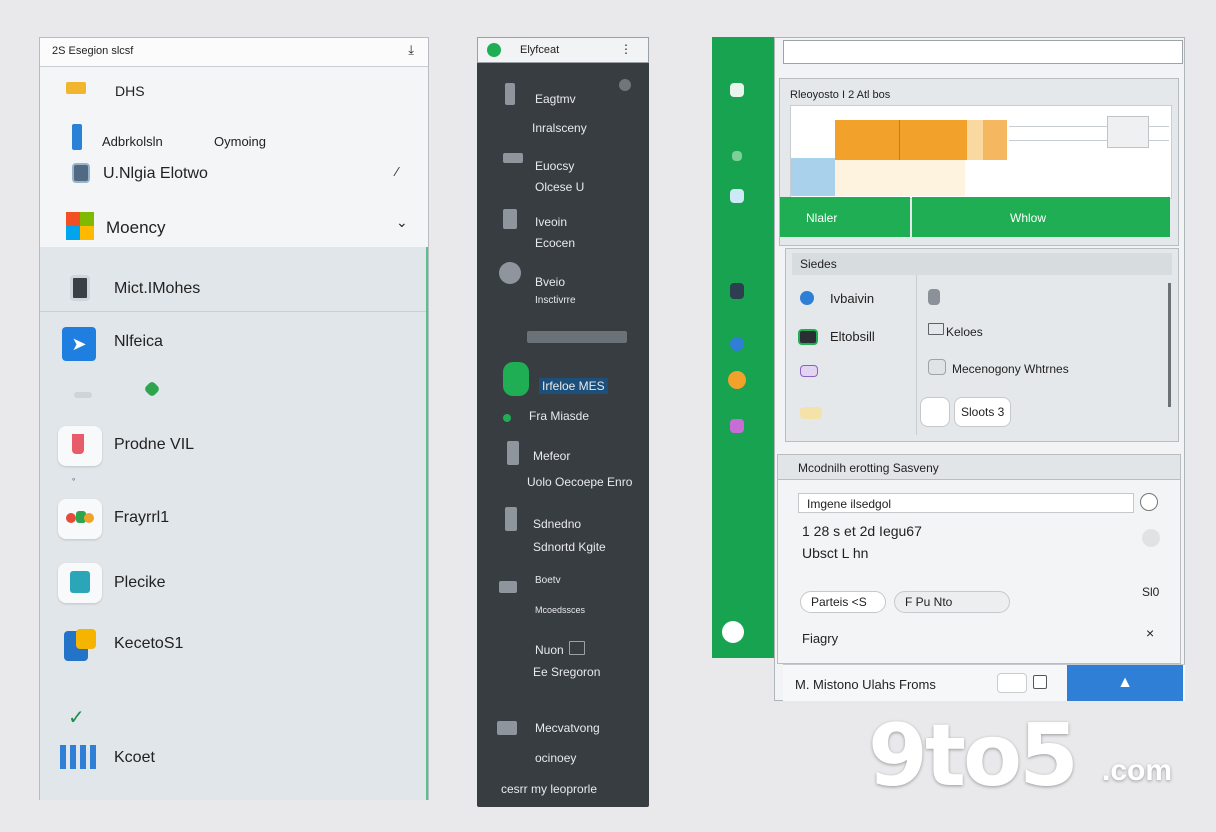 The width and height of the screenshot is (1216, 832). What do you see at coordinates (983, 412) in the screenshot?
I see `status-pill: Sloots 3` at bounding box center [983, 412].